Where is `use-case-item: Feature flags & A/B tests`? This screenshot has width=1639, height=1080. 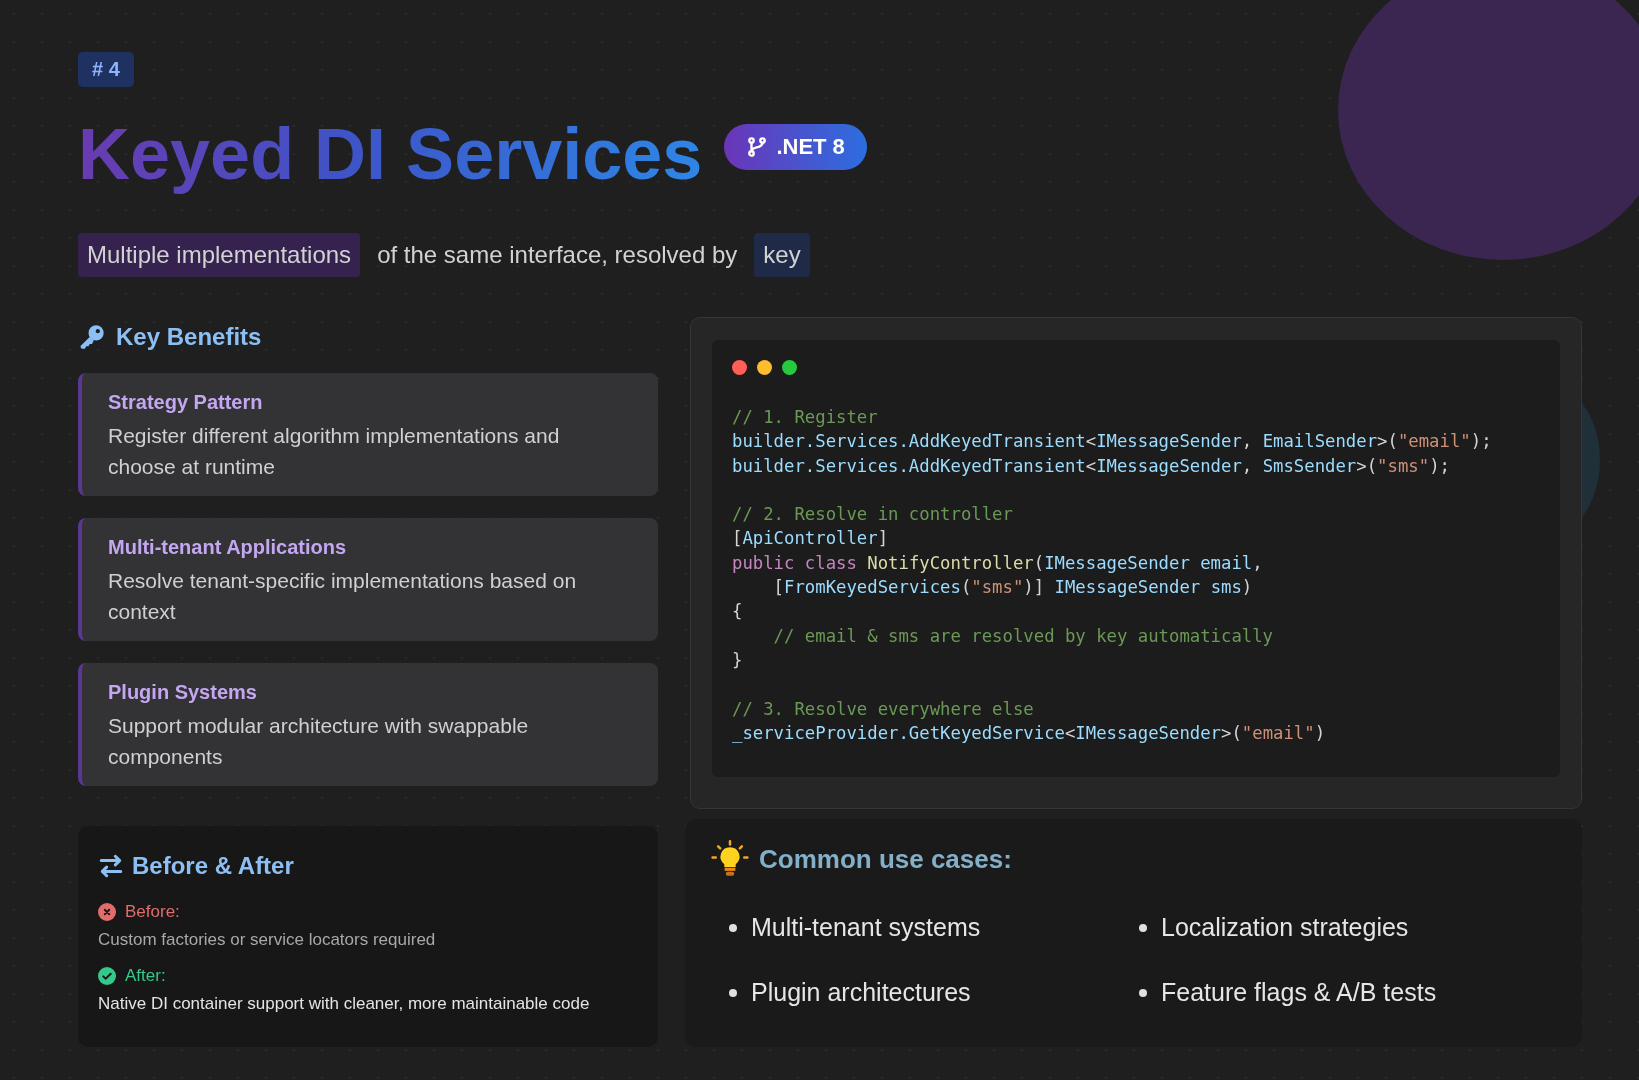
use-case-item: Feature flags & A/B tests is located at coordinates (1299, 993).